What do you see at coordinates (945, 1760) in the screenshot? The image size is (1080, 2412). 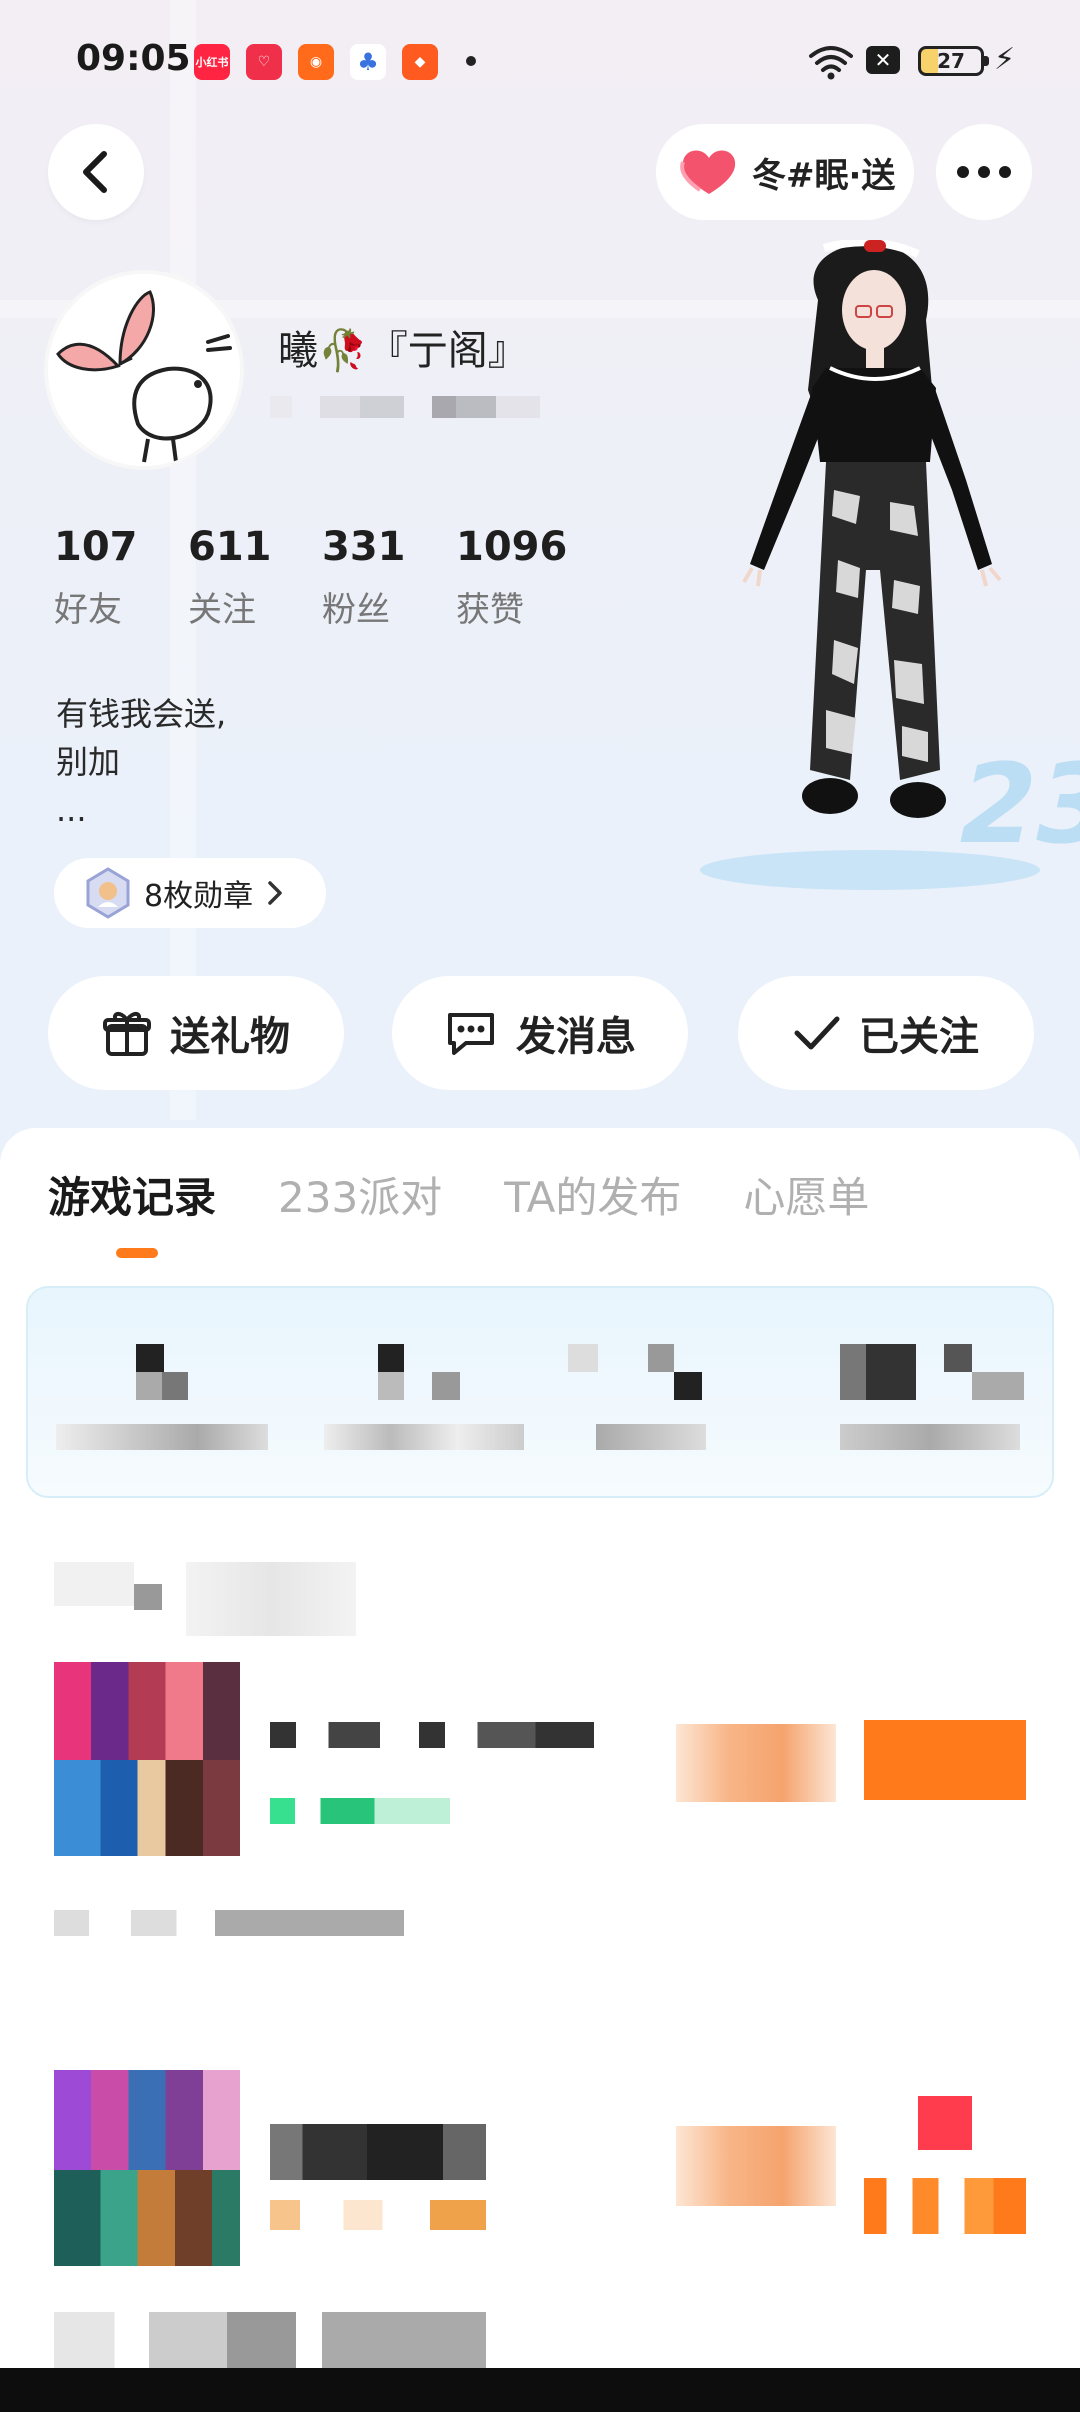 I see `game-item-1-play-button-redacted` at bounding box center [945, 1760].